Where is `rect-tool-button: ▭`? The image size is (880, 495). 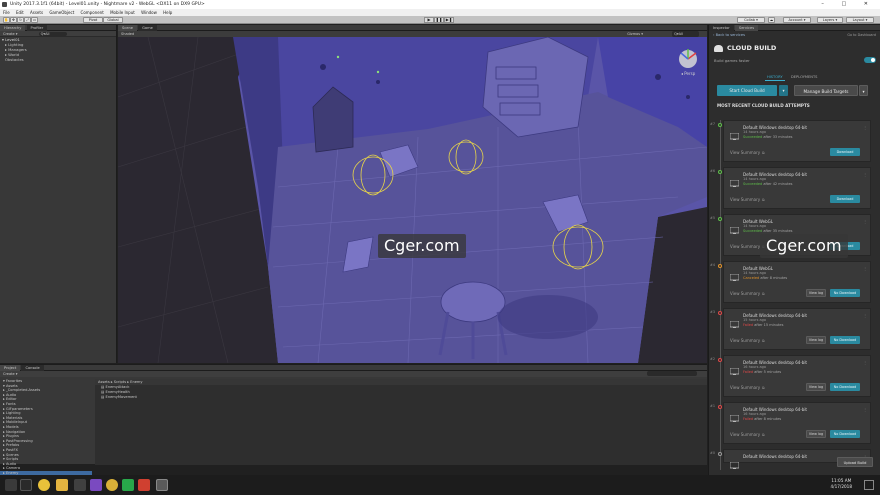 rect-tool-button: ▭ is located at coordinates (34, 20).